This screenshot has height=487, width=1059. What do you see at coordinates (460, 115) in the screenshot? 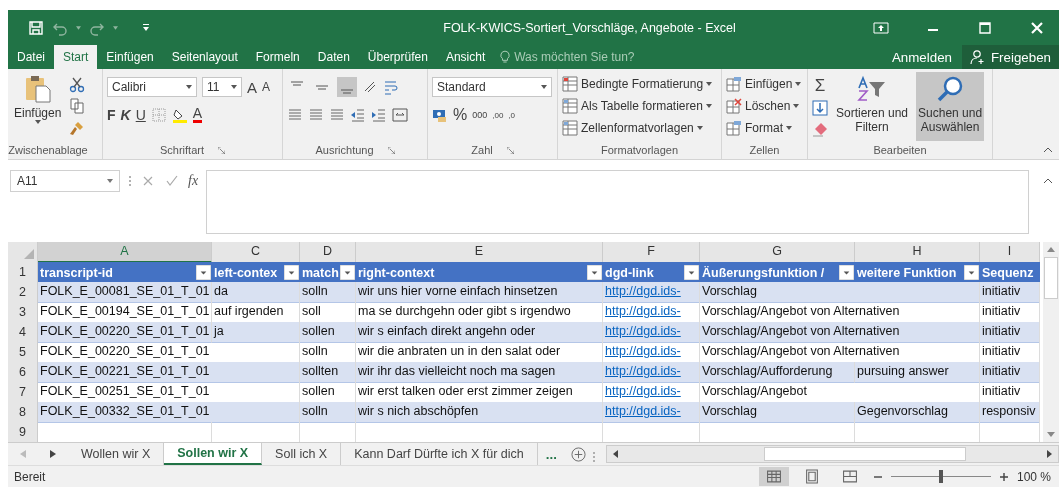
I see `percent-button: %` at bounding box center [460, 115].